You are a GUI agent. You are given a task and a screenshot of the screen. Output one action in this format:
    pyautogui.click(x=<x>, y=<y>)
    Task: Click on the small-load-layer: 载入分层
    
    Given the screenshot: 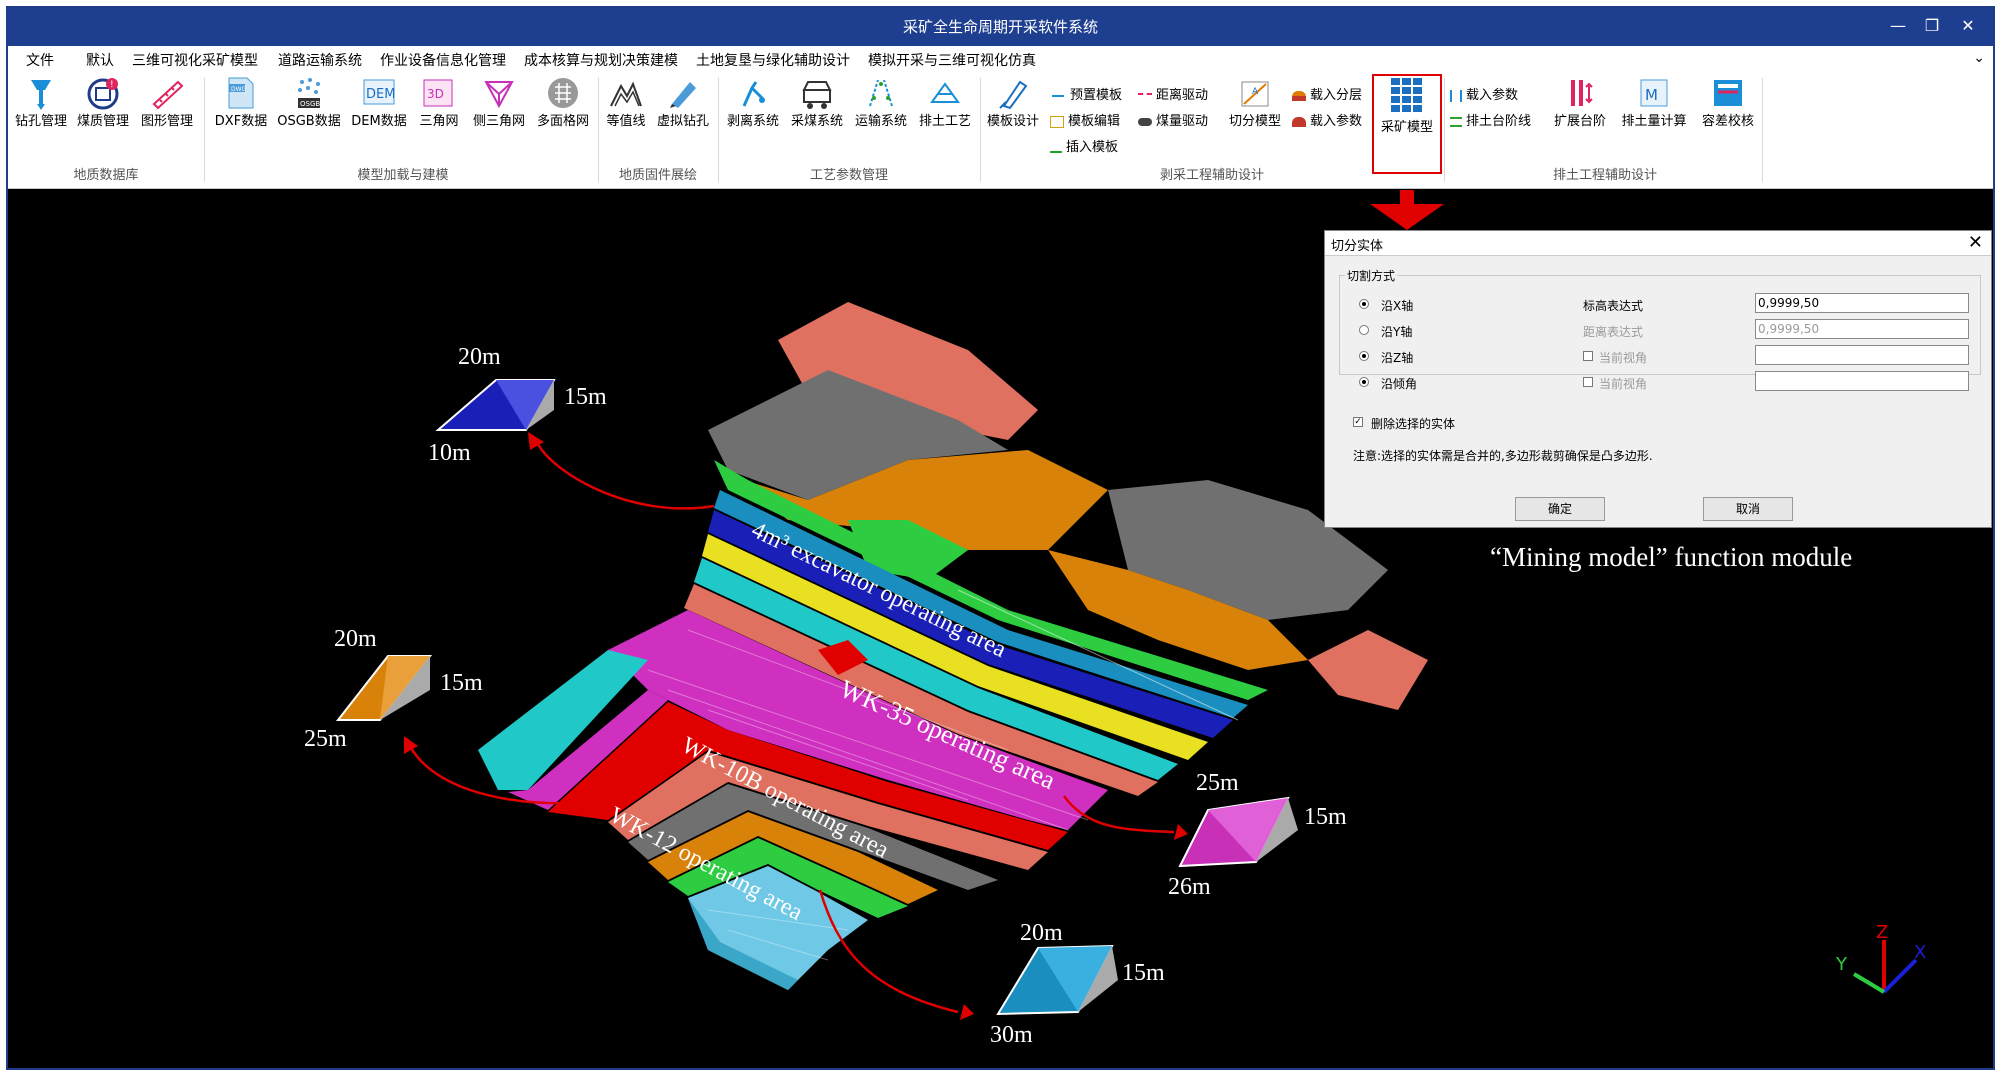 What is the action you would take?
    pyautogui.click(x=1327, y=93)
    